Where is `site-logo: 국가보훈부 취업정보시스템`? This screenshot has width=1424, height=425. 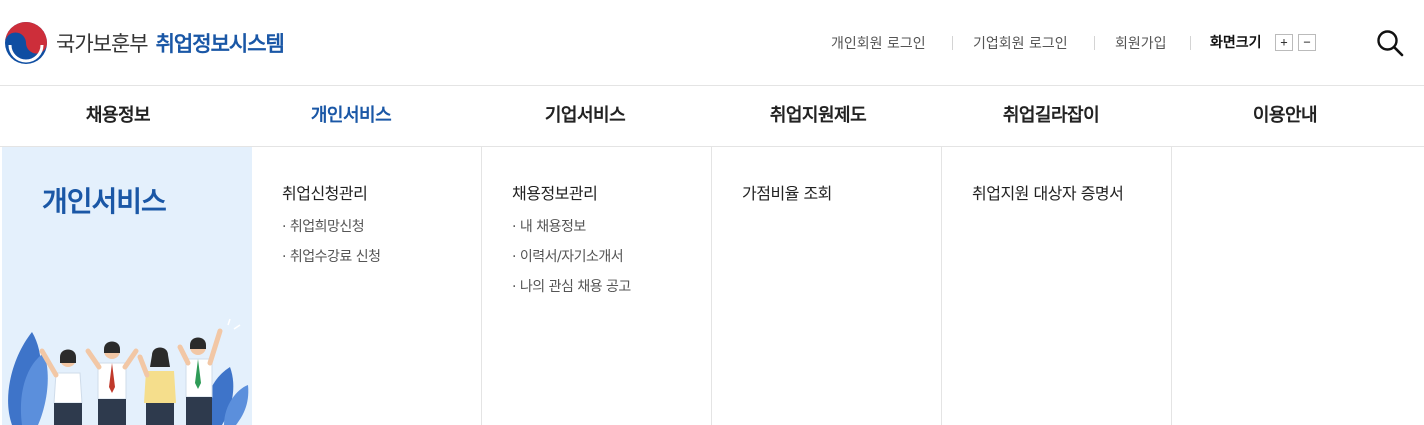
site-logo: 국가보훈부 취업정보시스템 is located at coordinates (144, 43).